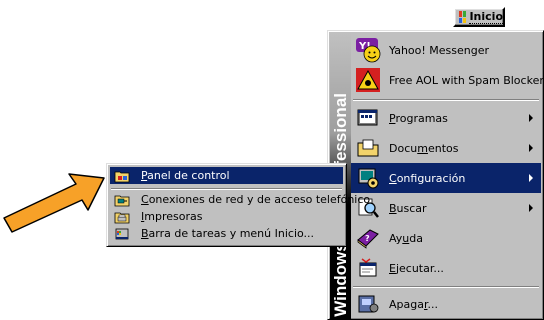 The width and height of the screenshot is (544, 320). What do you see at coordinates (226, 189) in the screenshot?
I see `submenu-separator` at bounding box center [226, 189].